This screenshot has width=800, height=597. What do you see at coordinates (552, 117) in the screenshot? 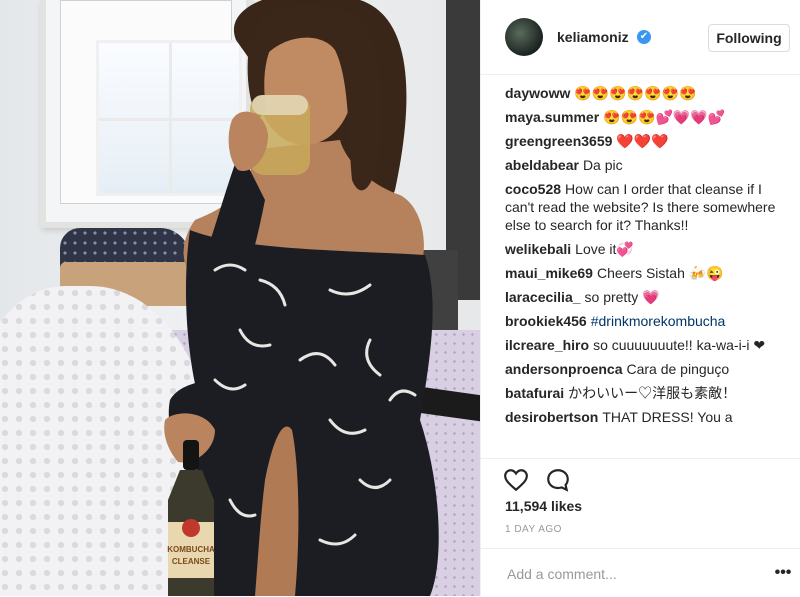
I see `comment-username: maya.summer` at bounding box center [552, 117].